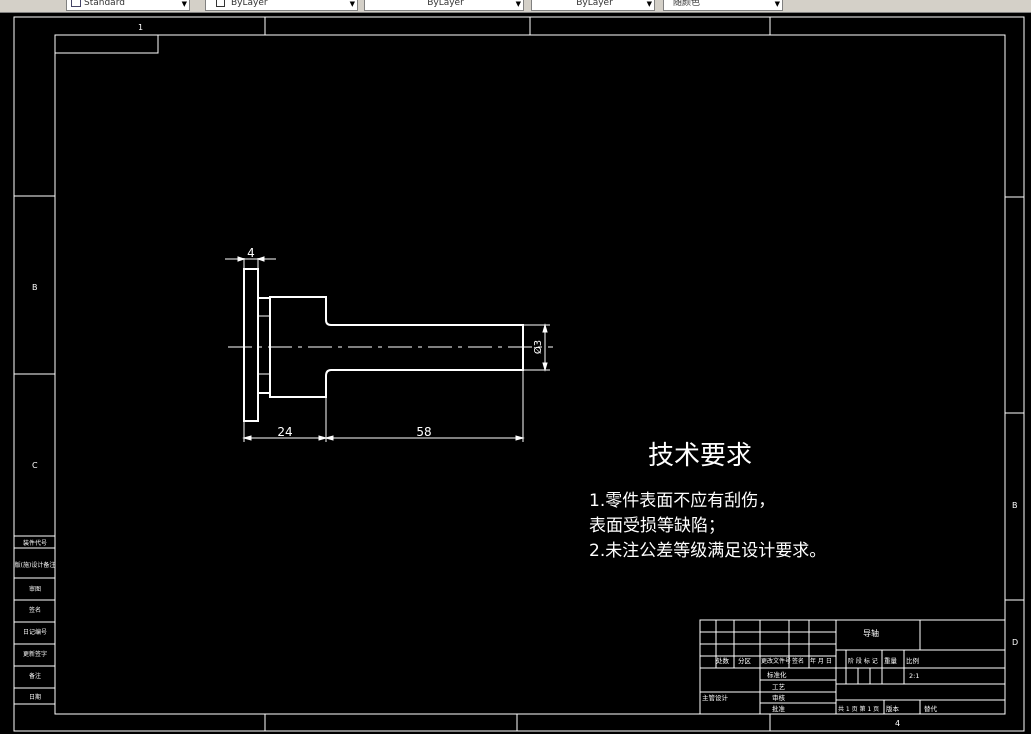 The image size is (1031, 734). I want to click on left-strip-label-1: 版(施)设计备注, so click(35, 565).